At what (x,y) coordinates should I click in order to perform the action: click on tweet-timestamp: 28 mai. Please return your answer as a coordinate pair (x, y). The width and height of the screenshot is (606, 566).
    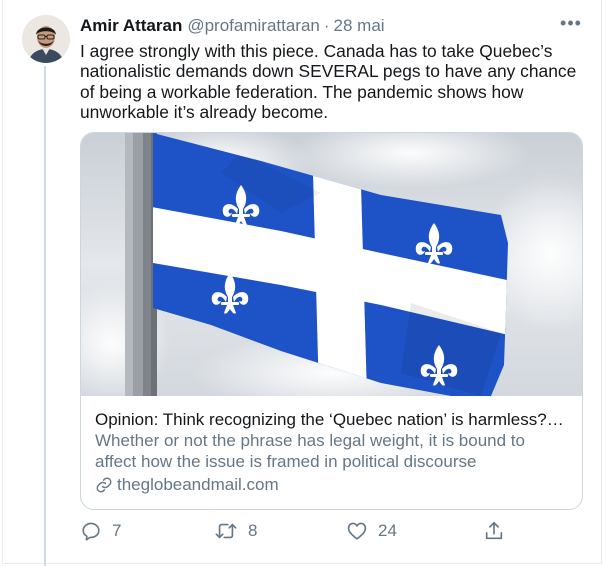
    Looking at the image, I should click on (359, 26).